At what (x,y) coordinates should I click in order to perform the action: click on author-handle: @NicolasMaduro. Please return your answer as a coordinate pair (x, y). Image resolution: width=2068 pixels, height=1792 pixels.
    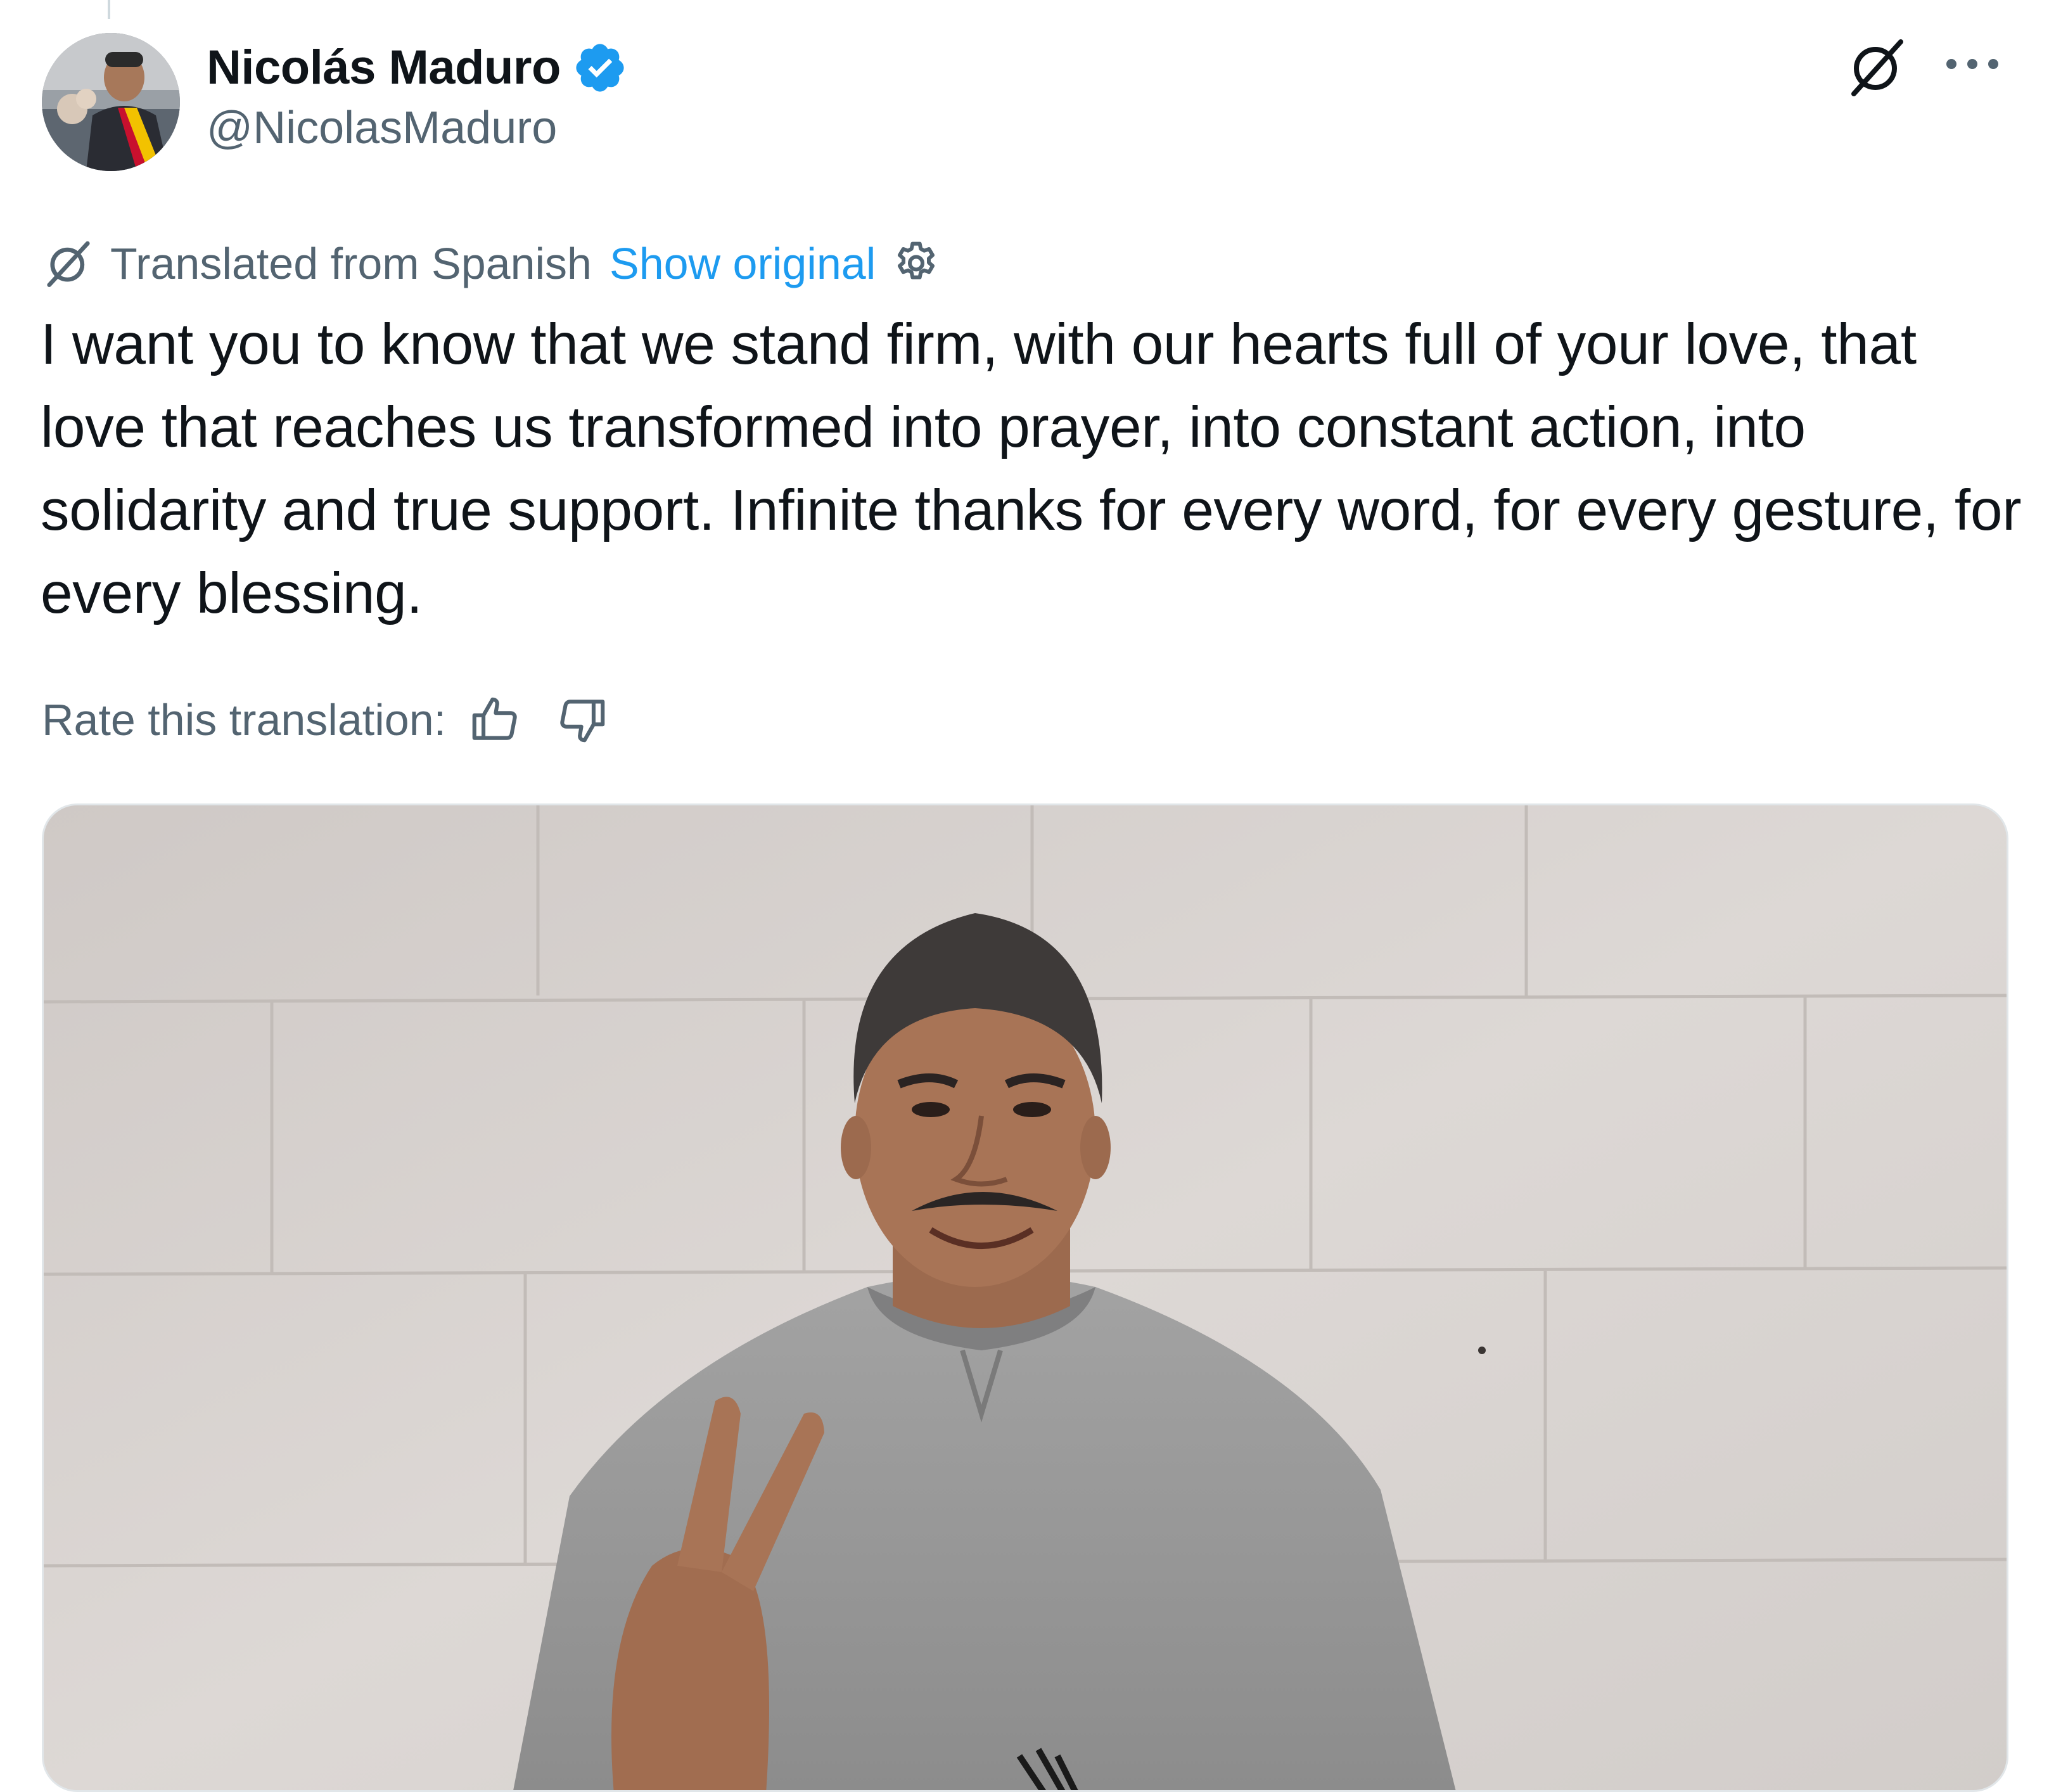
    Looking at the image, I should click on (382, 128).